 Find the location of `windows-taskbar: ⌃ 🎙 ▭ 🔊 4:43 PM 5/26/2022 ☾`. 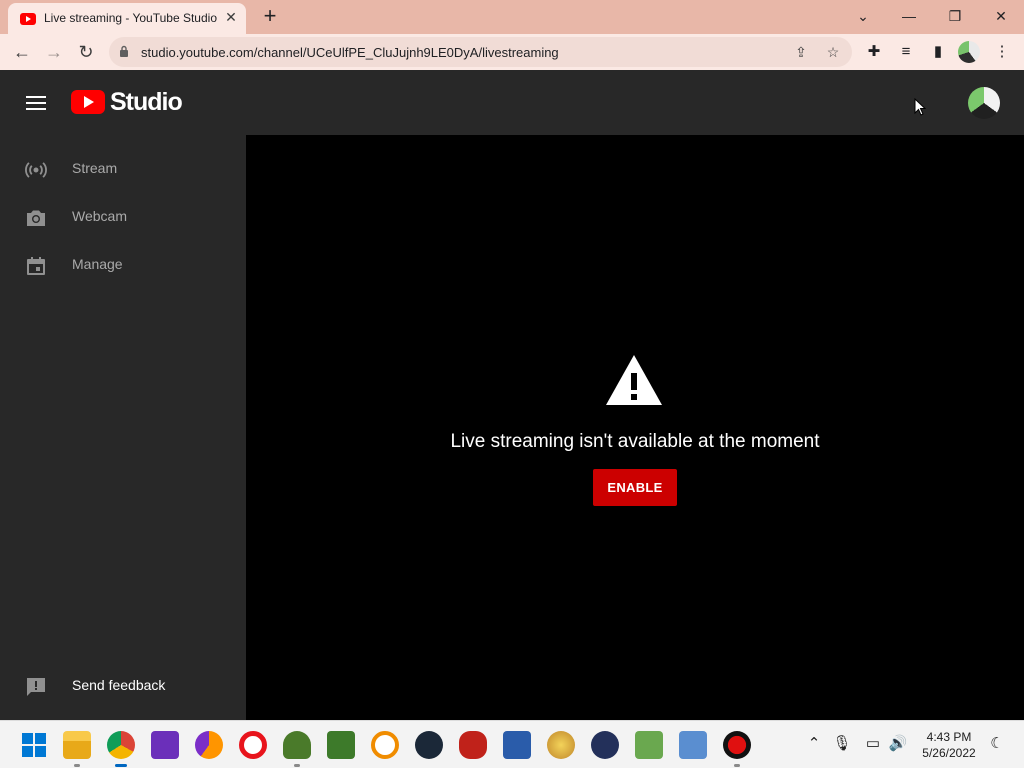

windows-taskbar: ⌃ 🎙 ▭ 🔊 4:43 PM 5/26/2022 ☾ is located at coordinates (512, 744).